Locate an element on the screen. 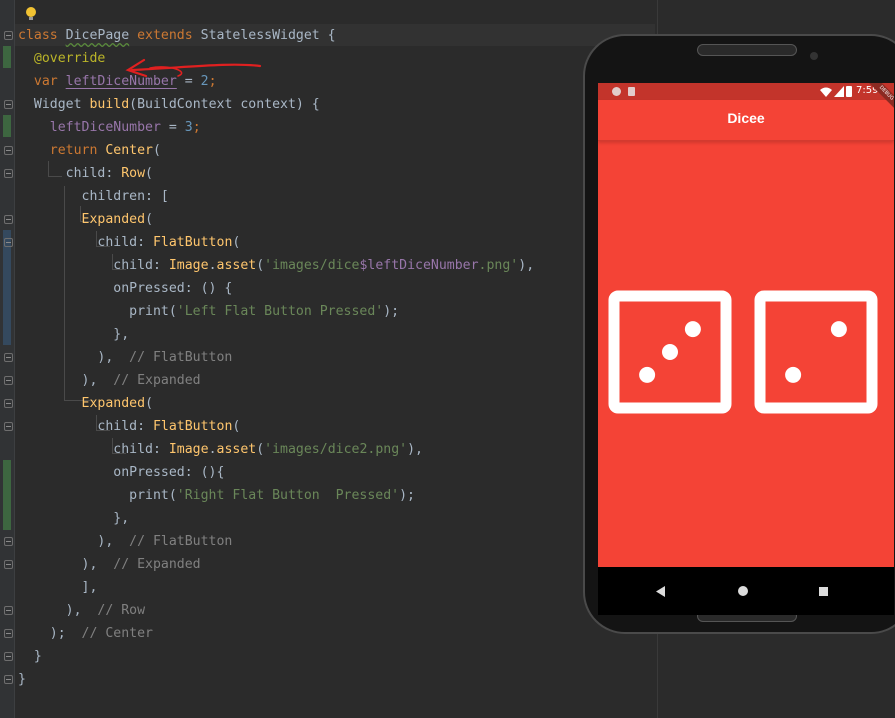 The width and height of the screenshot is (895, 718). code-token: . is located at coordinates (212, 449).